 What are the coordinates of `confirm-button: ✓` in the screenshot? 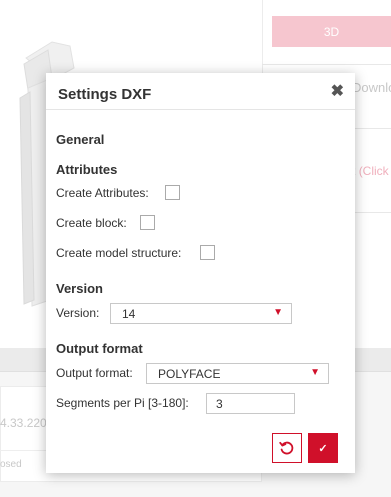 It's located at (323, 448).